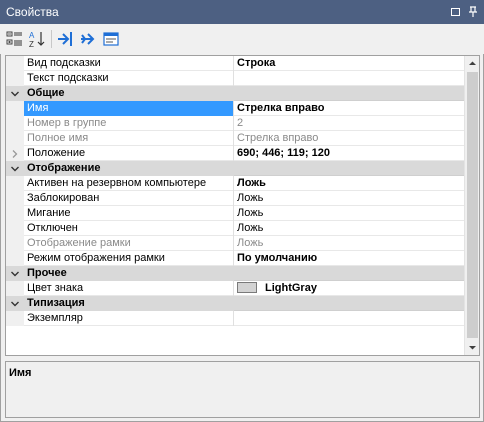 This screenshot has height=422, width=484. I want to click on property-label: Экземпляр, so click(129, 318).